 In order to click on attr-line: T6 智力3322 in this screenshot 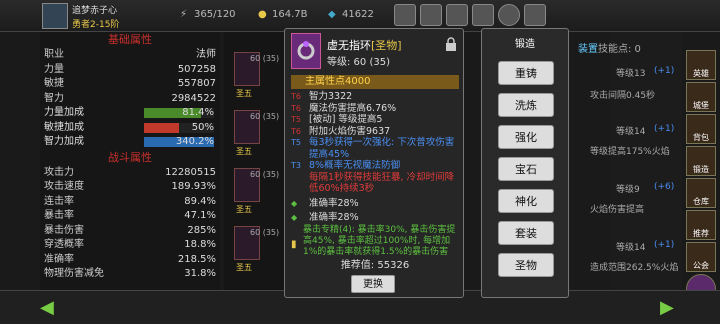, I will do `click(322, 96)`.